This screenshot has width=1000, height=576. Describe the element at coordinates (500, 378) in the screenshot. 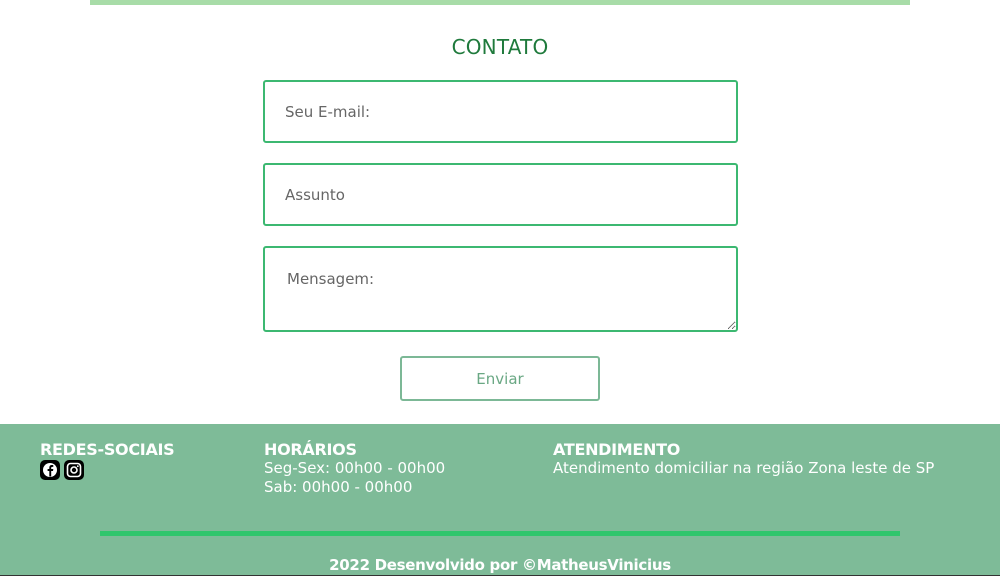

I see `send-button: Enviar` at that location.